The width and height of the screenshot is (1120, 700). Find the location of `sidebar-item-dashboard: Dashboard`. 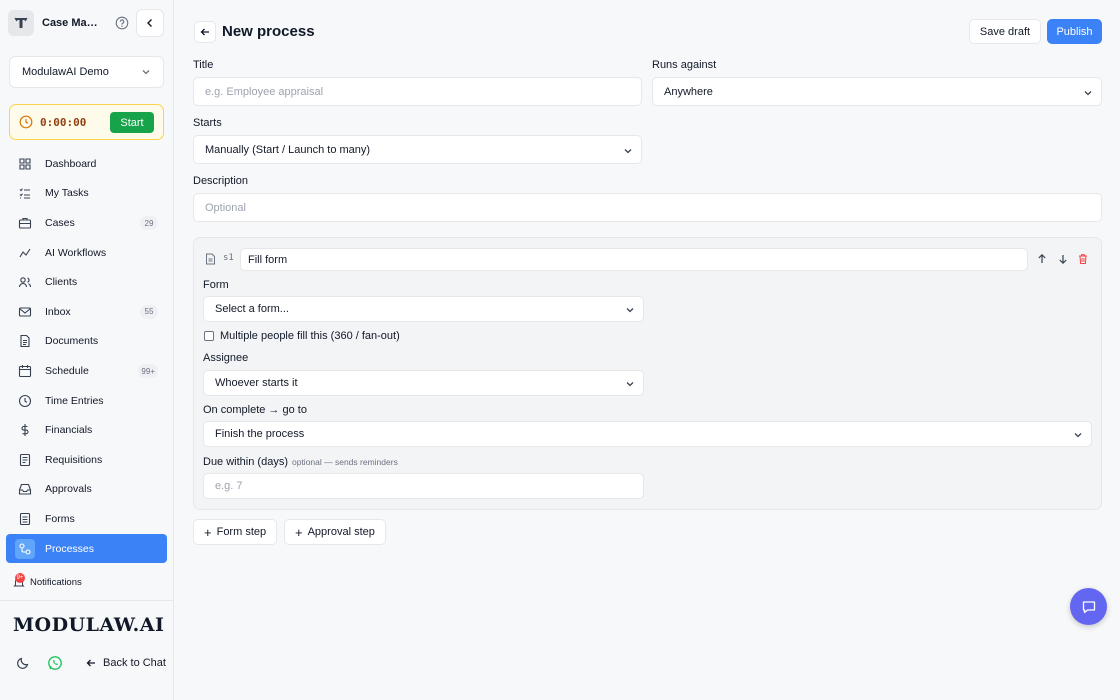

sidebar-item-dashboard: Dashboard is located at coordinates (86, 164).